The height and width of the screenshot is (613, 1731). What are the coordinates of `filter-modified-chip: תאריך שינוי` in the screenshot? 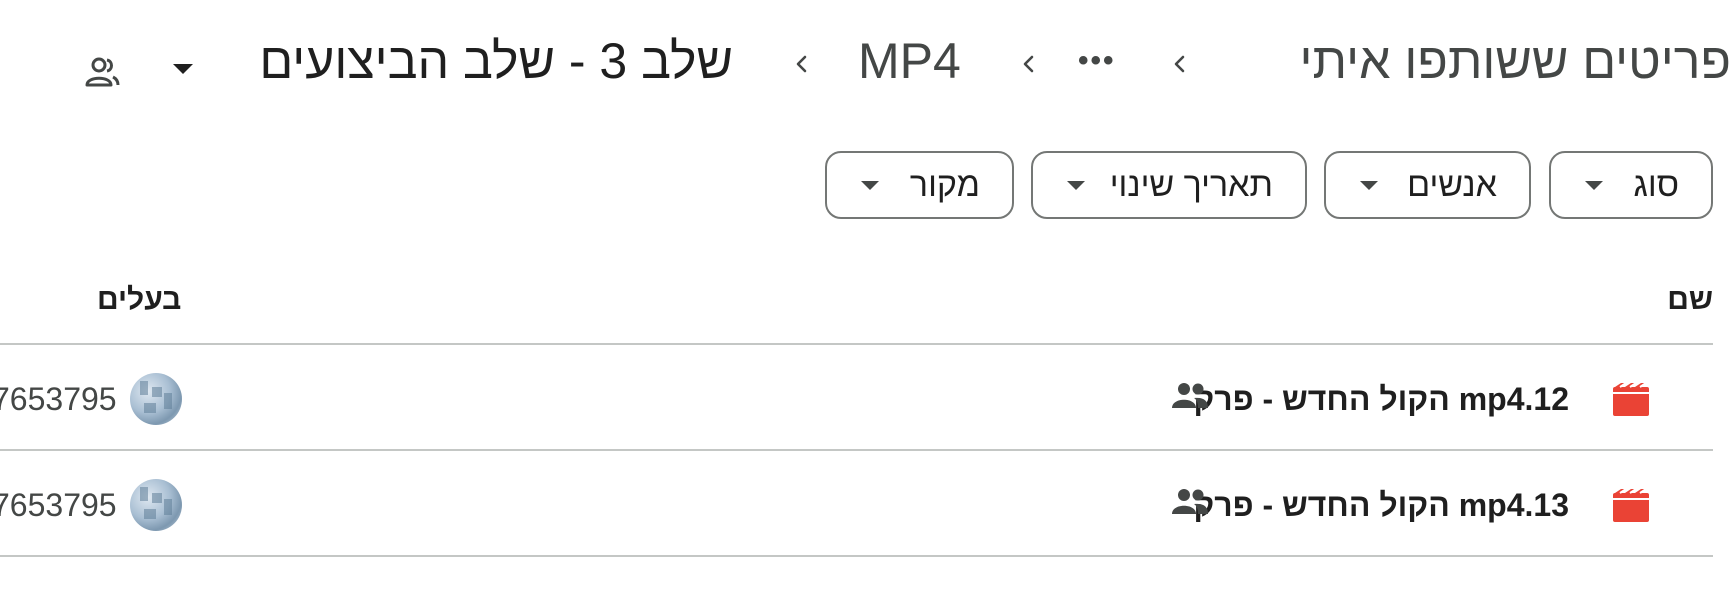 It's located at (1169, 185).